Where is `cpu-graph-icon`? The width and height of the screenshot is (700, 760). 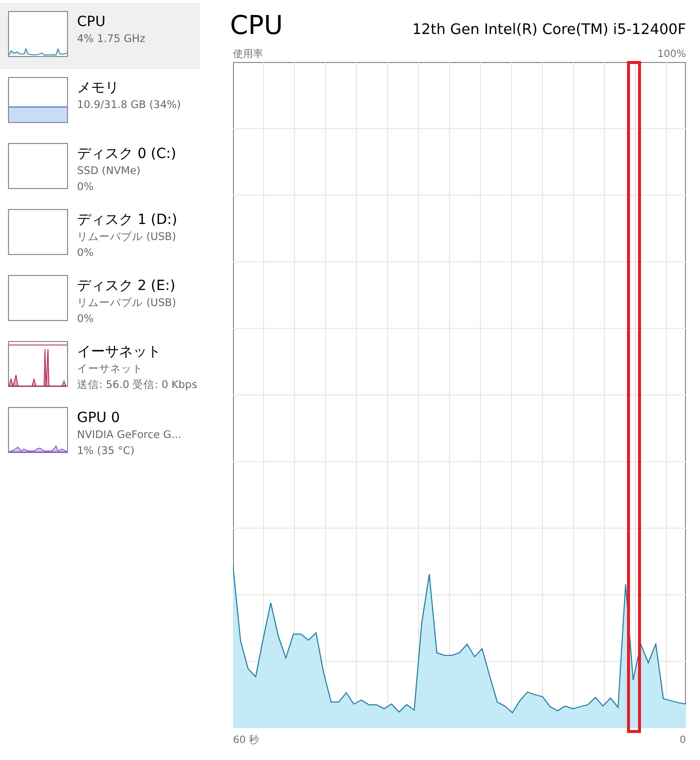 cpu-graph-icon is located at coordinates (38, 34).